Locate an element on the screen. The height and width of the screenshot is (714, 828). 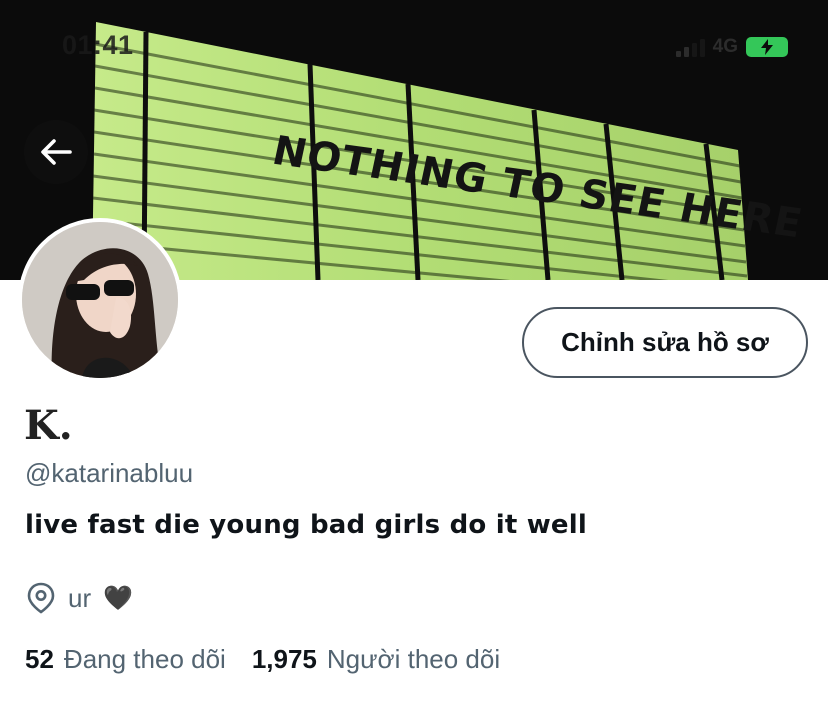
follow-stats: 52 Đang theo dõi 1,975 Người theo dõi is located at coordinates (275, 659).